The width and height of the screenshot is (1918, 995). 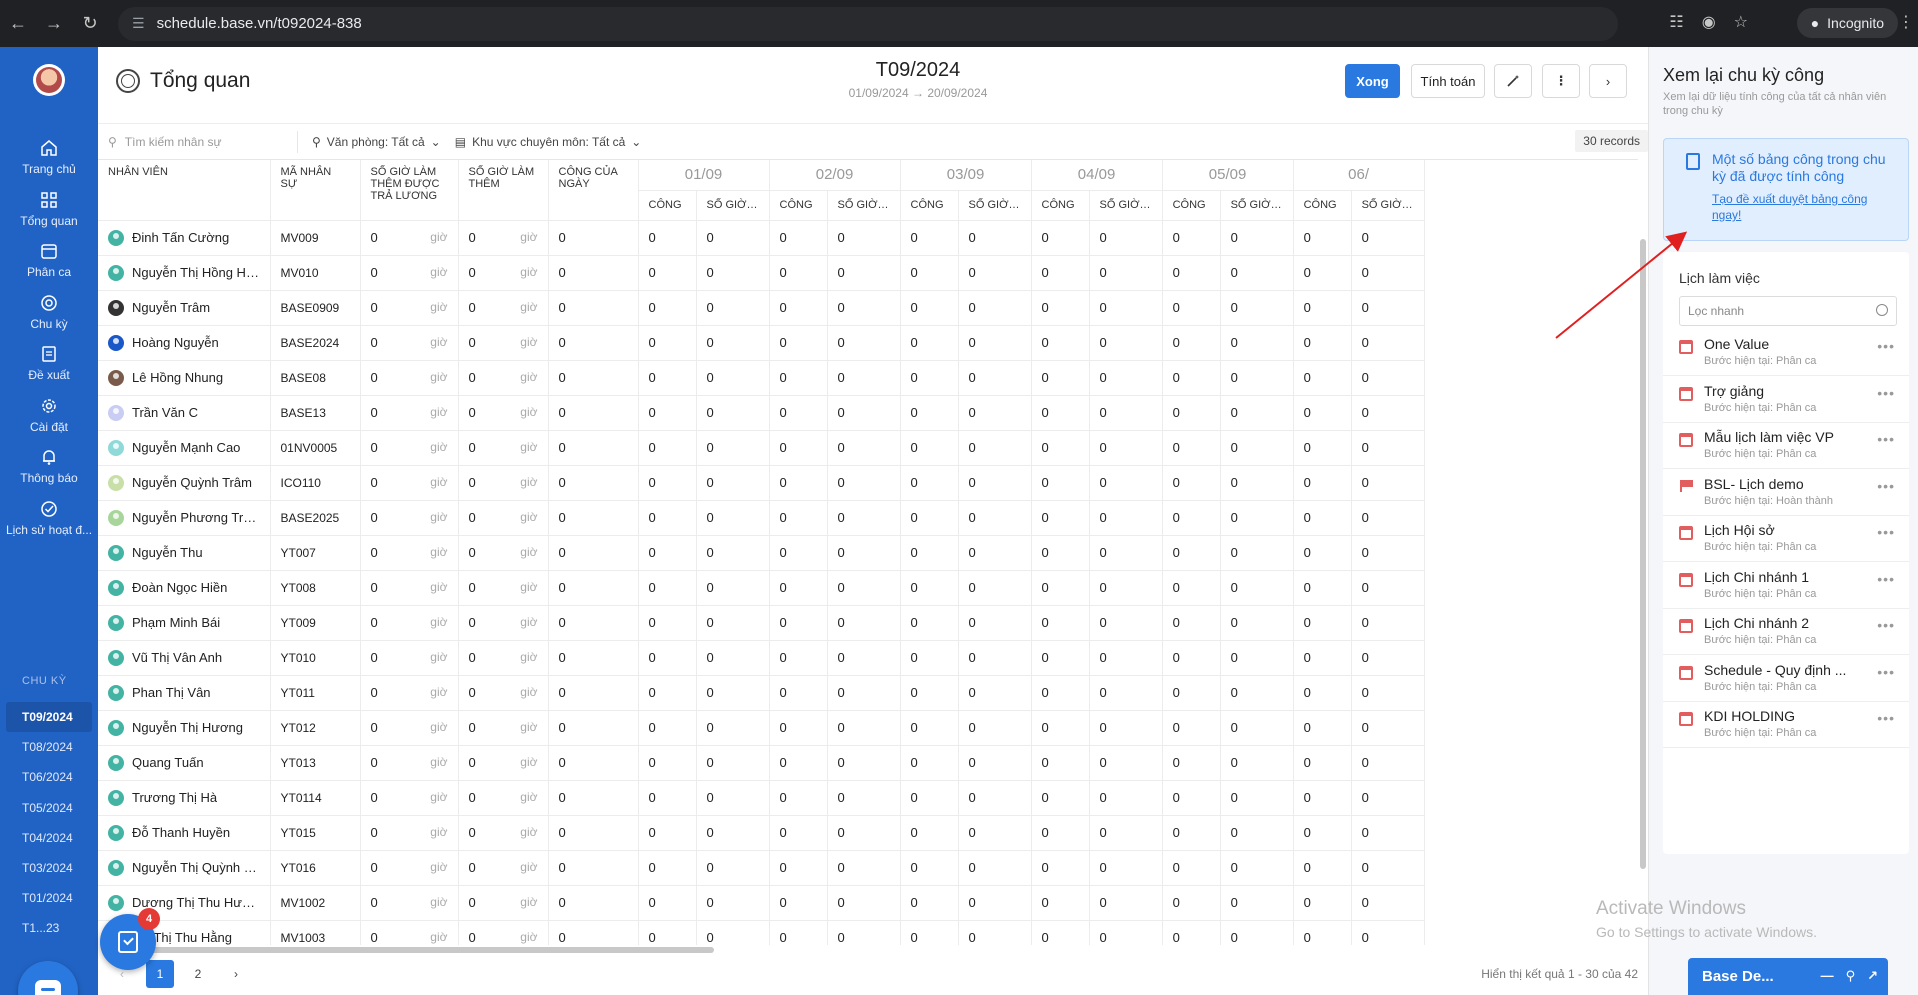 I want to click on employee-cell: Nguyễn Quỳnh Trâm, so click(x=184, y=482).